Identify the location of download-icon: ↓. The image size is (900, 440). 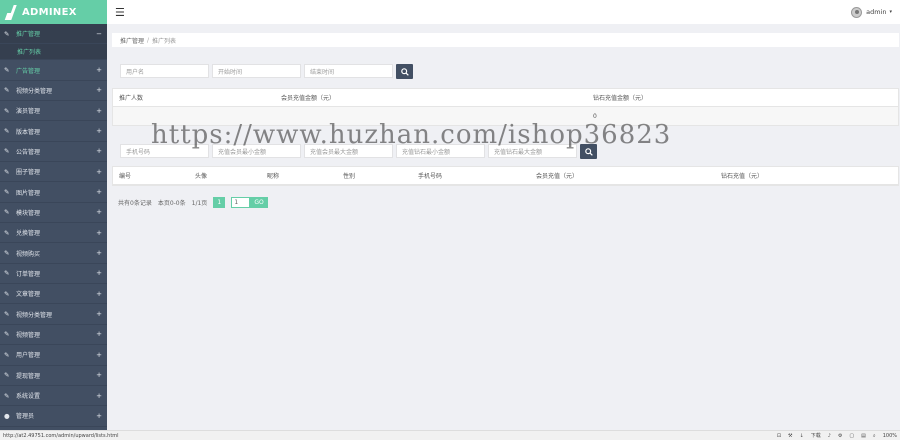
(802, 436).